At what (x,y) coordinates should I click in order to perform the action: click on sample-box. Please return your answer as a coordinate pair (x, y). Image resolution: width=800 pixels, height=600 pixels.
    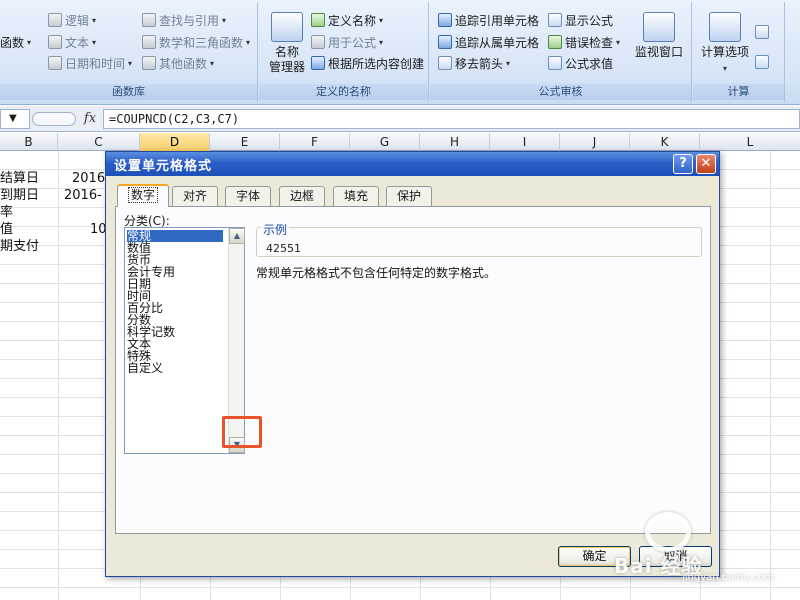
    Looking at the image, I should click on (479, 242).